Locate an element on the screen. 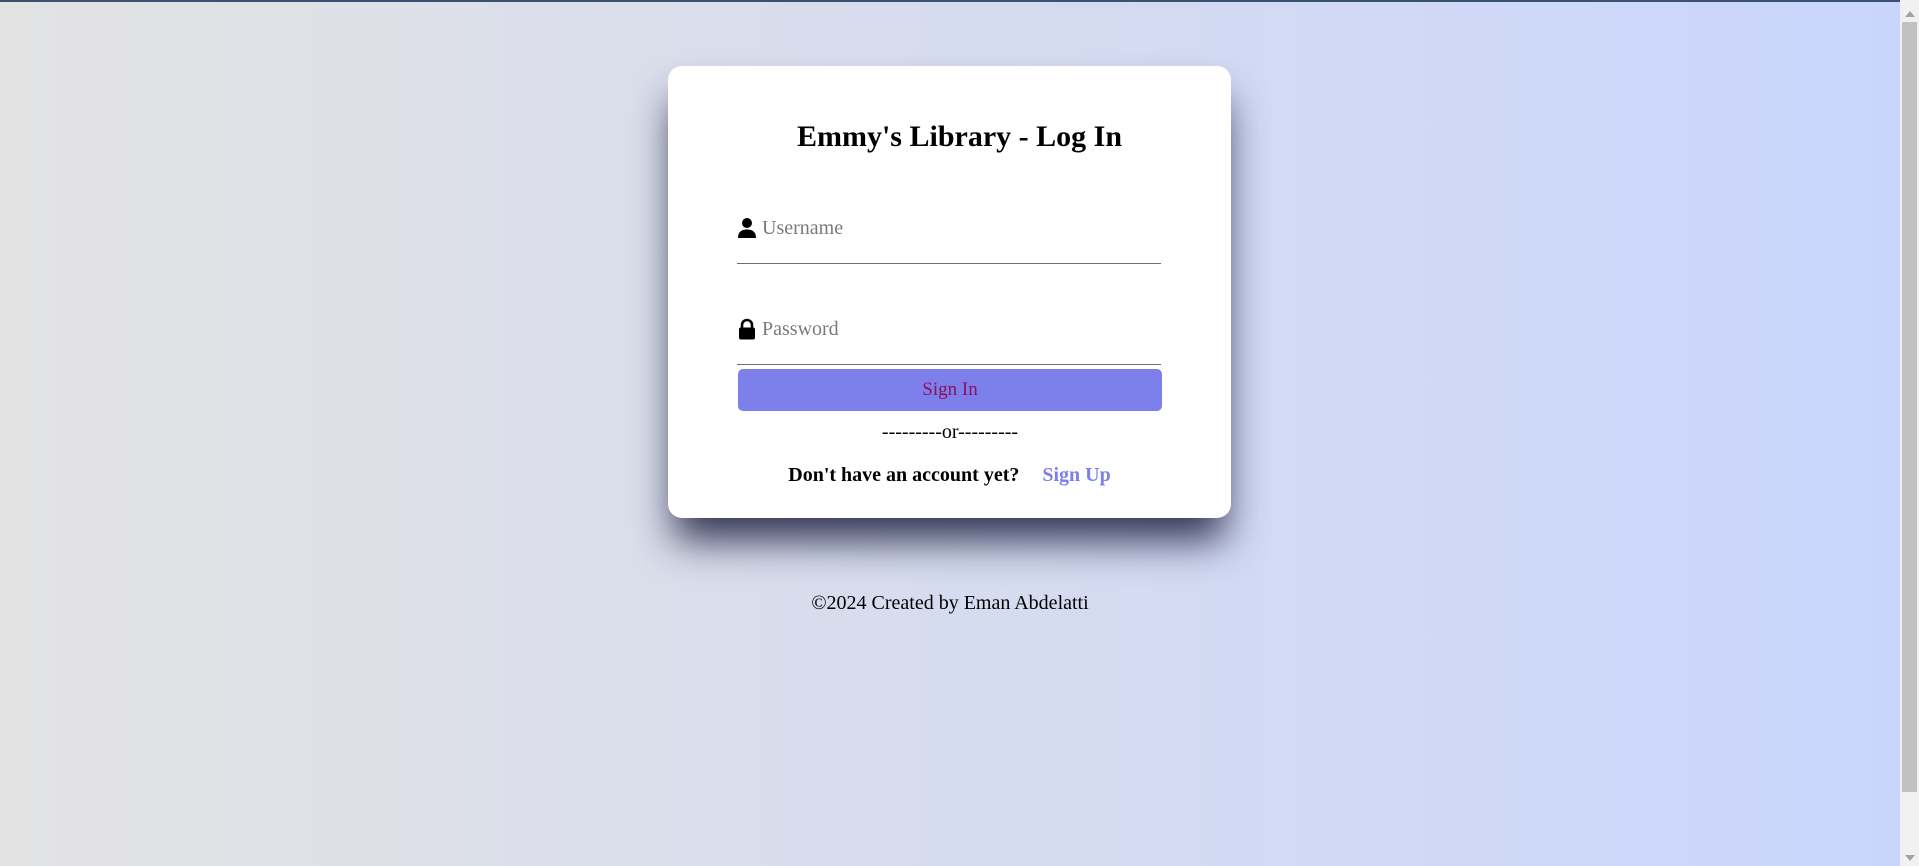 The image size is (1919, 866). sign-in-button: Sign In is located at coordinates (950, 390).